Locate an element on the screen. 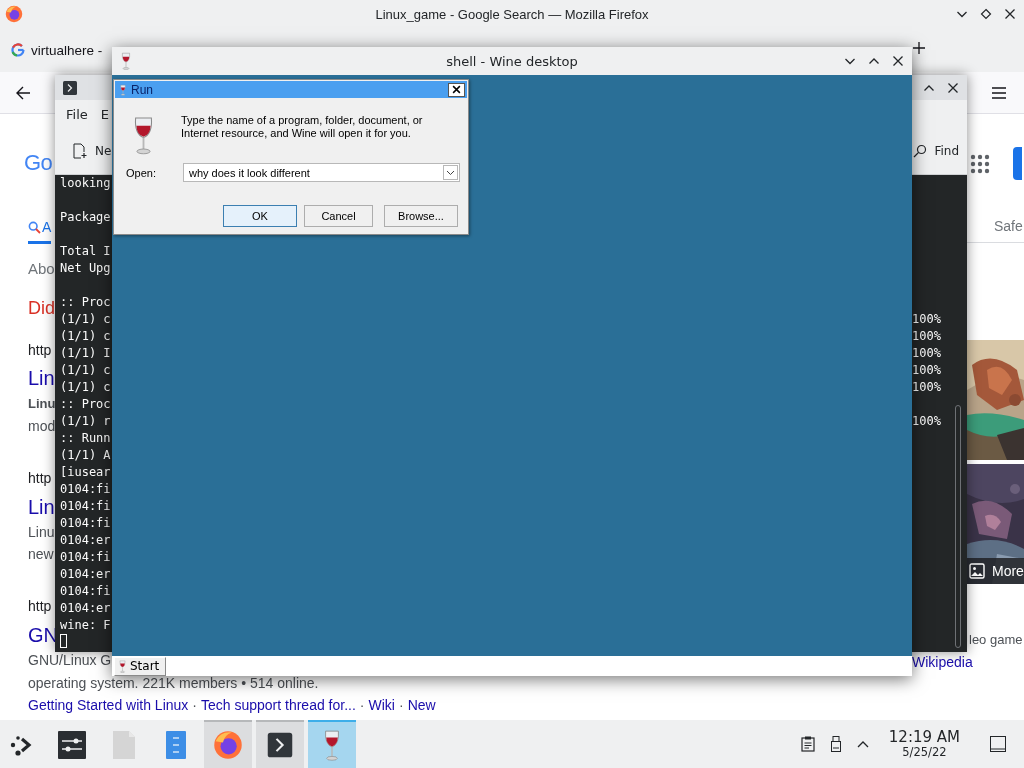  field-label: Open: is located at coordinates (141, 172).